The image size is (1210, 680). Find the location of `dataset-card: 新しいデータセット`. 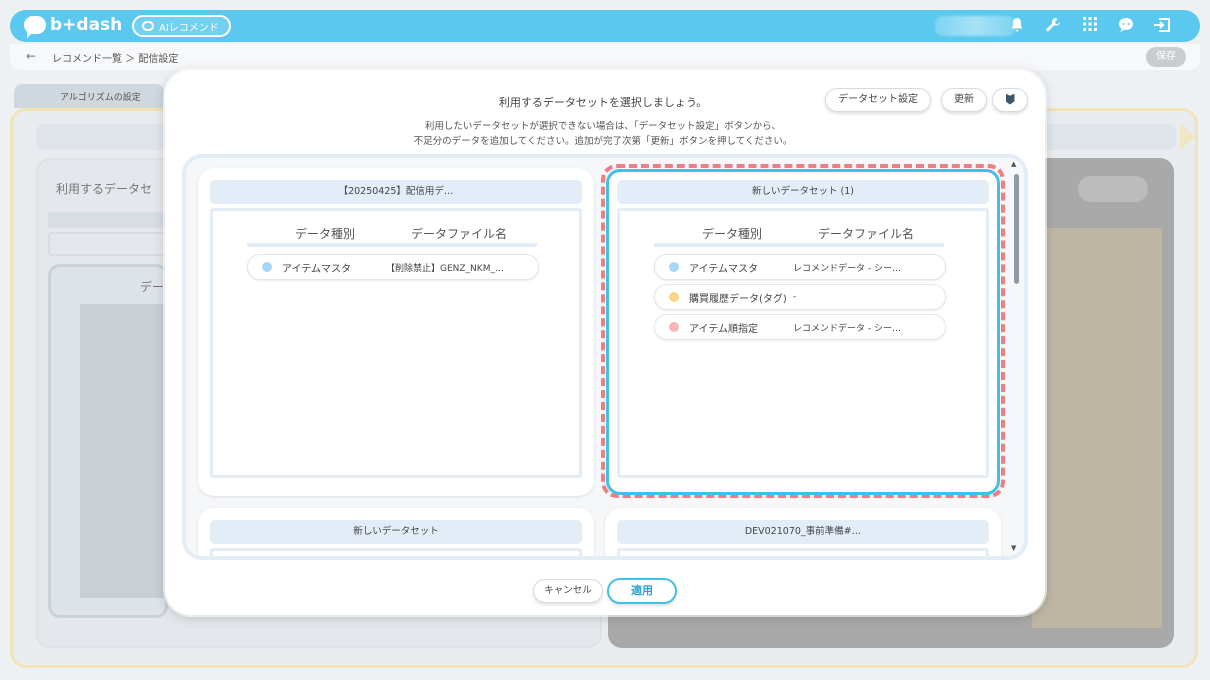

dataset-card: 新しいデータセット is located at coordinates (396, 532).